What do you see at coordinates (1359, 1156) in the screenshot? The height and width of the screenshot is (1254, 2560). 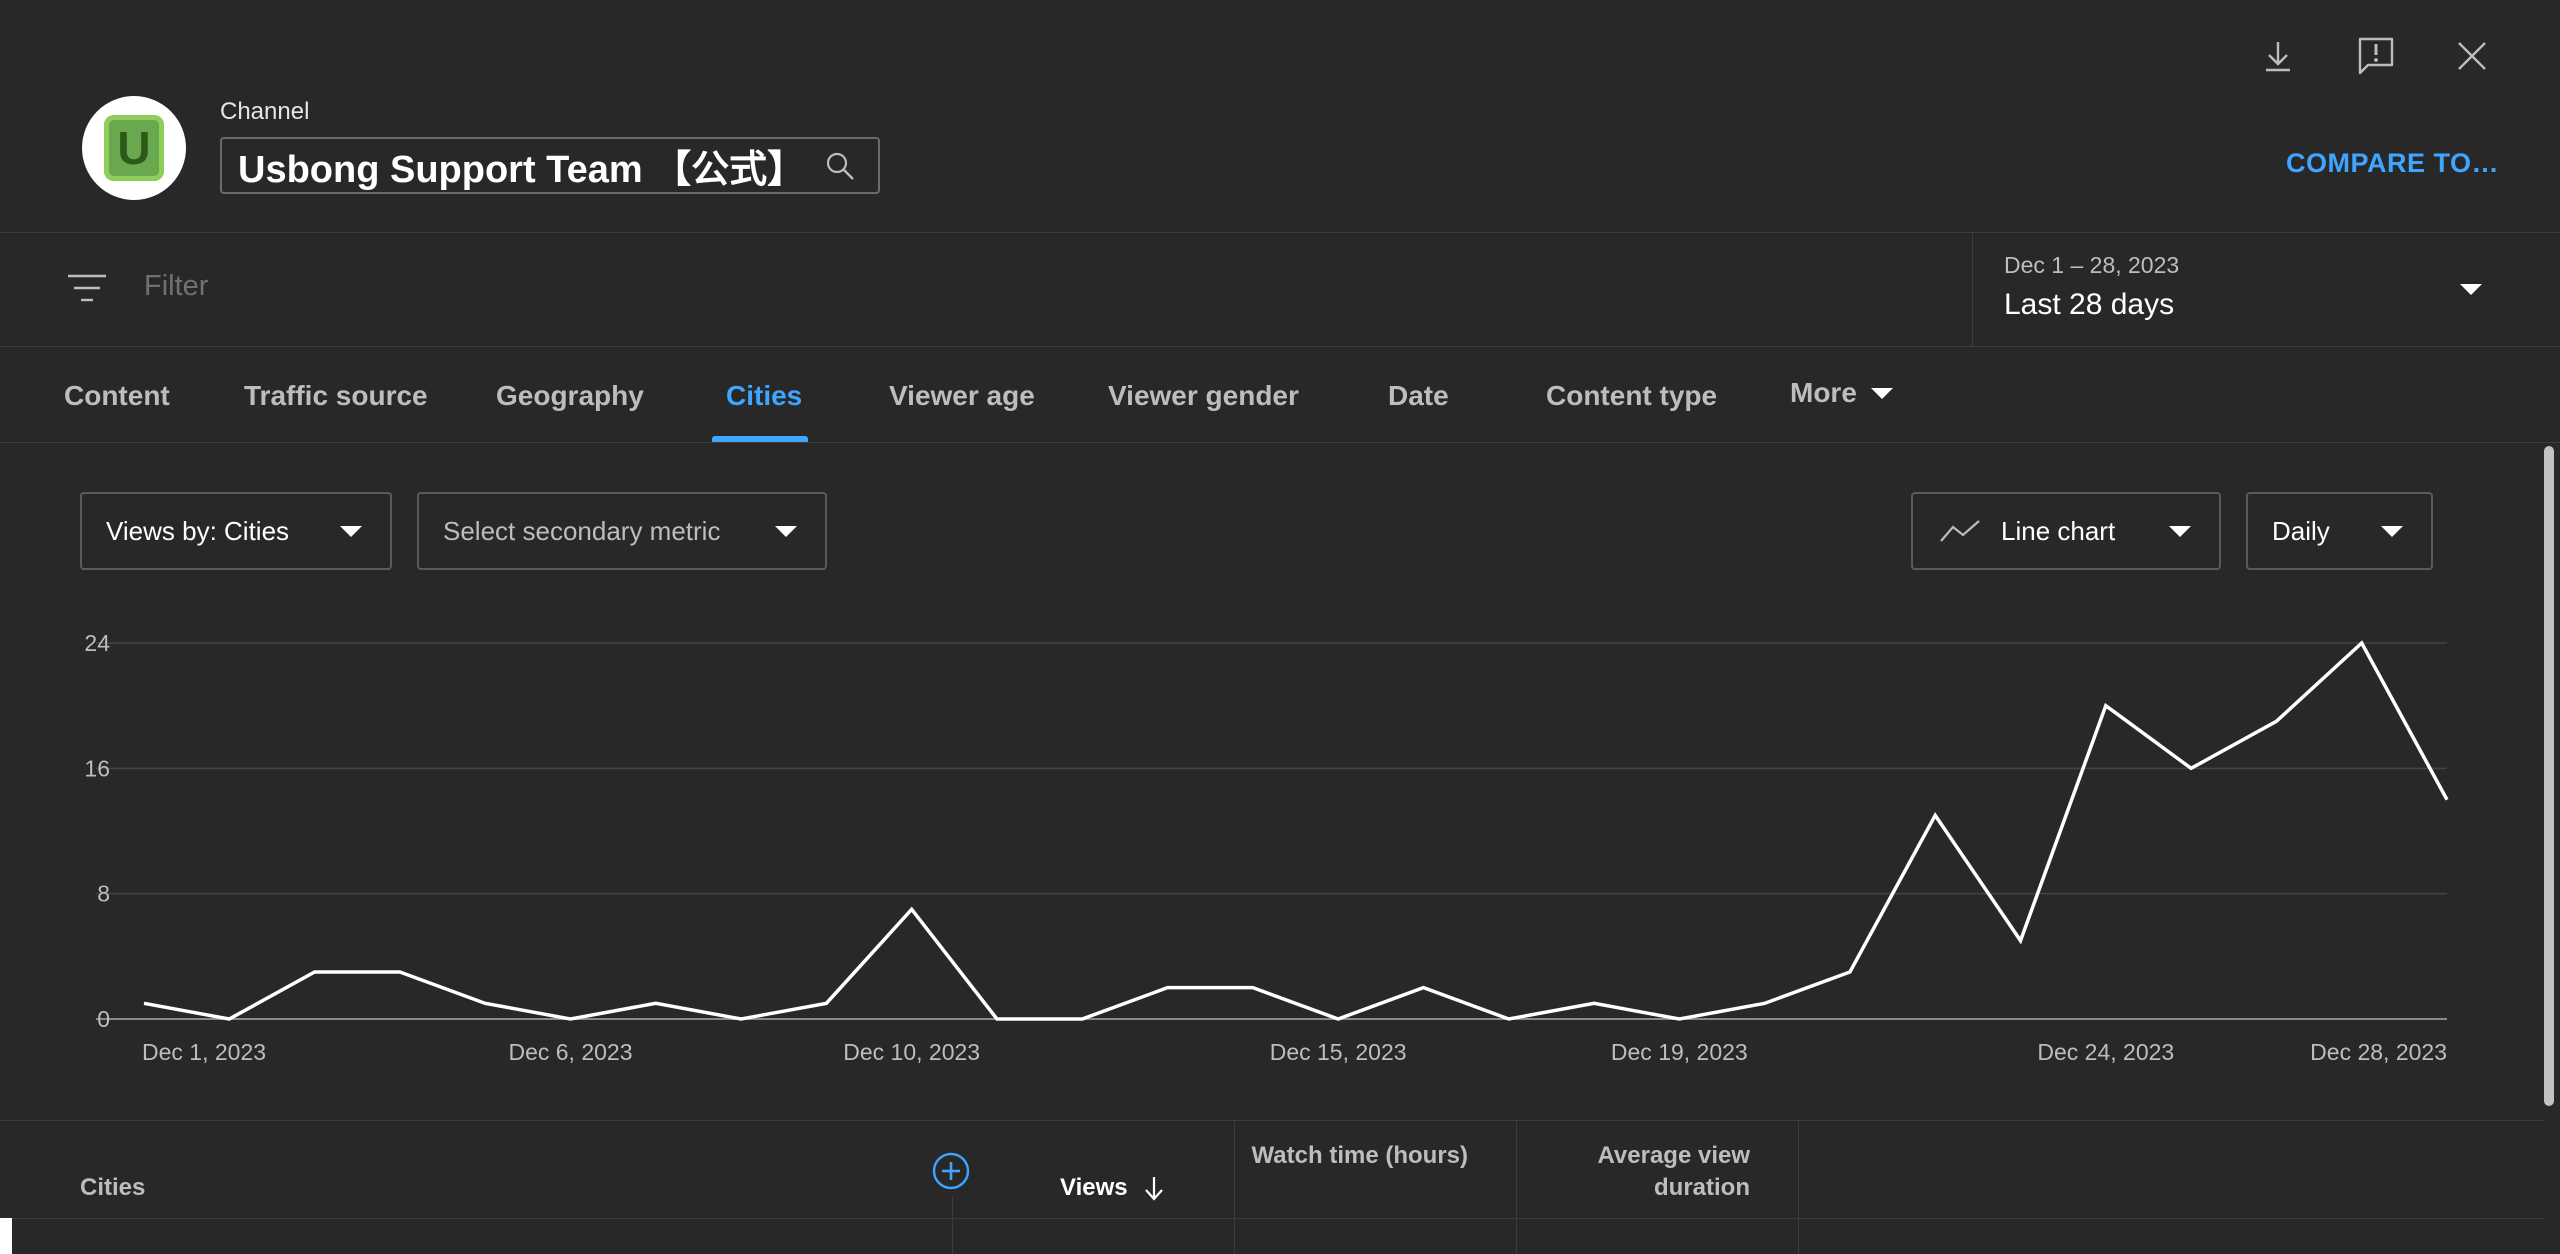 I see `column-header-watch-time: Watch time (hours)` at bounding box center [1359, 1156].